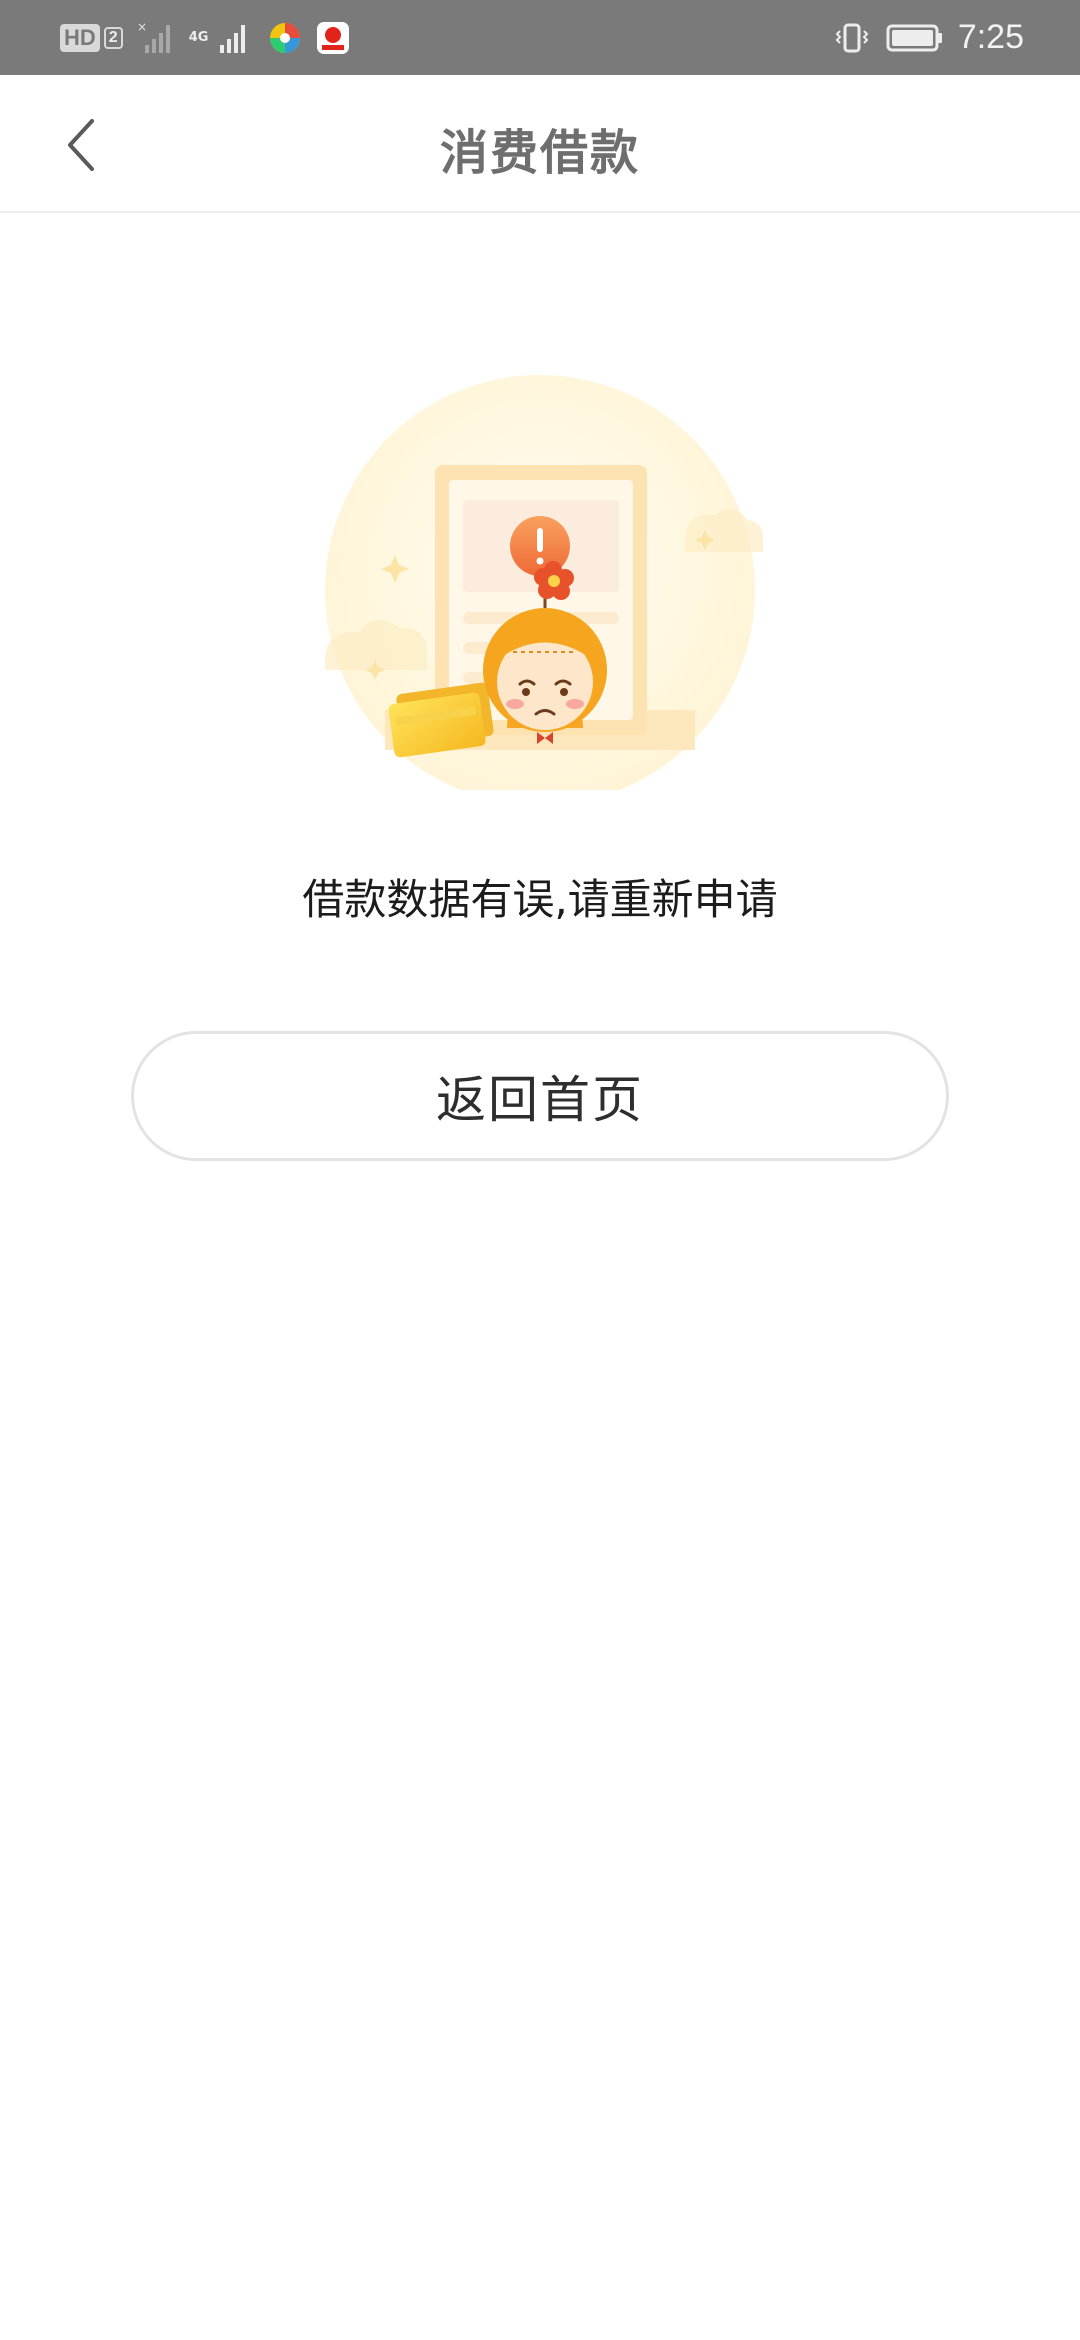 The image size is (1080, 2340). What do you see at coordinates (233, 38) in the screenshot?
I see `signal-icon` at bounding box center [233, 38].